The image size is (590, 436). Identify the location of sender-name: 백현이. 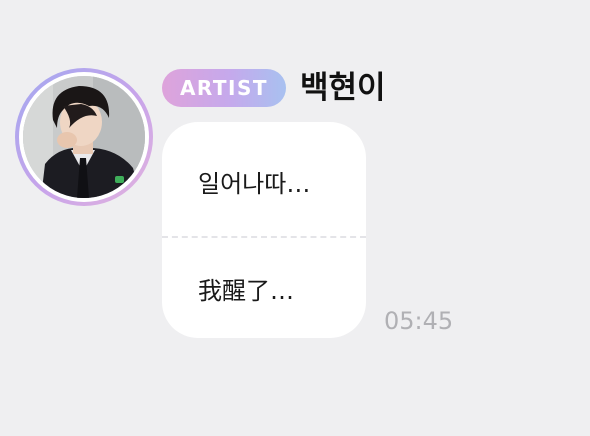
(343, 88).